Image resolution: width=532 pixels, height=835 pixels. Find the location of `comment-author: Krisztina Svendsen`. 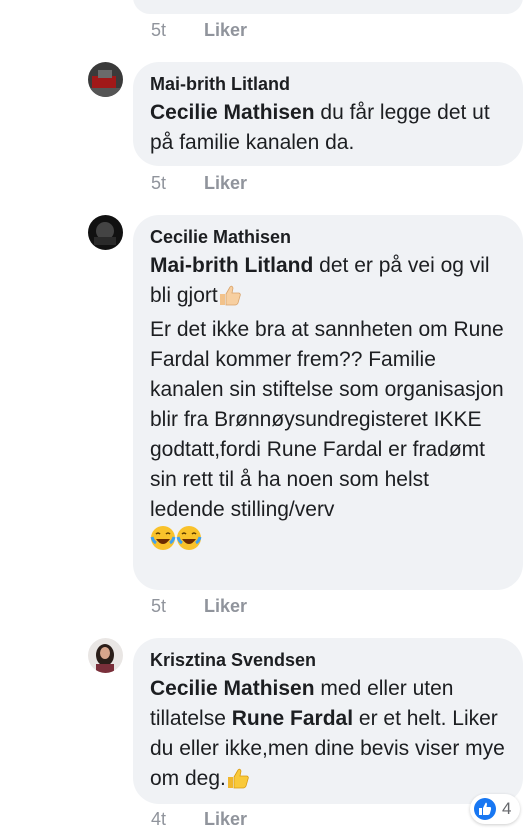

comment-author: Krisztina Svendsen is located at coordinates (328, 660).